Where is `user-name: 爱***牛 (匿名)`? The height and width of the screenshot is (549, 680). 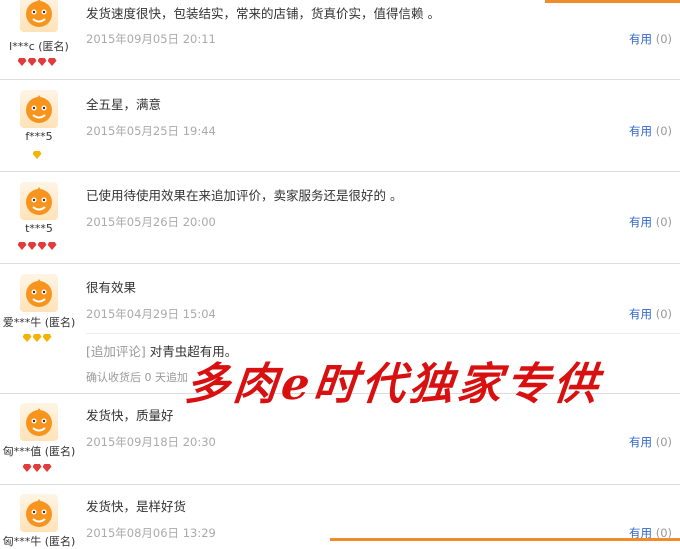 user-name: 爱***牛 (匿名) is located at coordinates (42, 322).